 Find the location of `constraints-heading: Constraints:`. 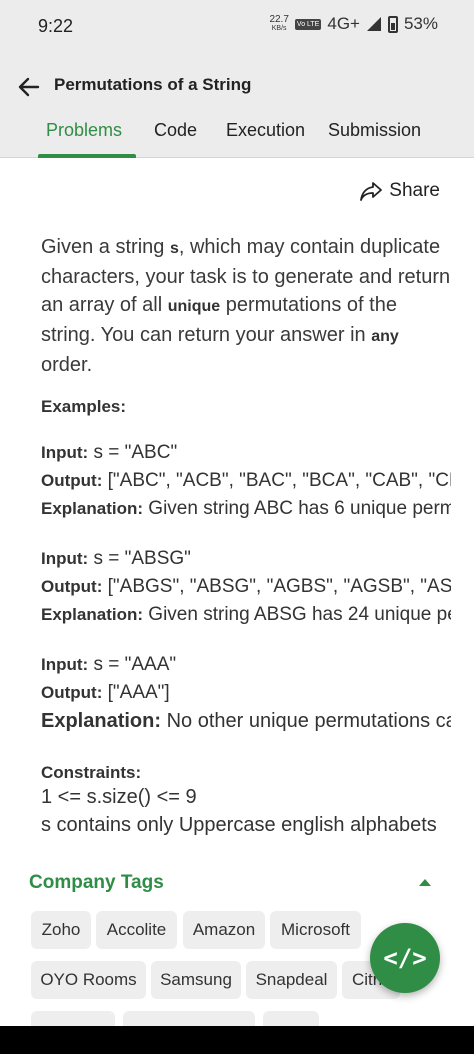

constraints-heading: Constraints: is located at coordinates (91, 772).